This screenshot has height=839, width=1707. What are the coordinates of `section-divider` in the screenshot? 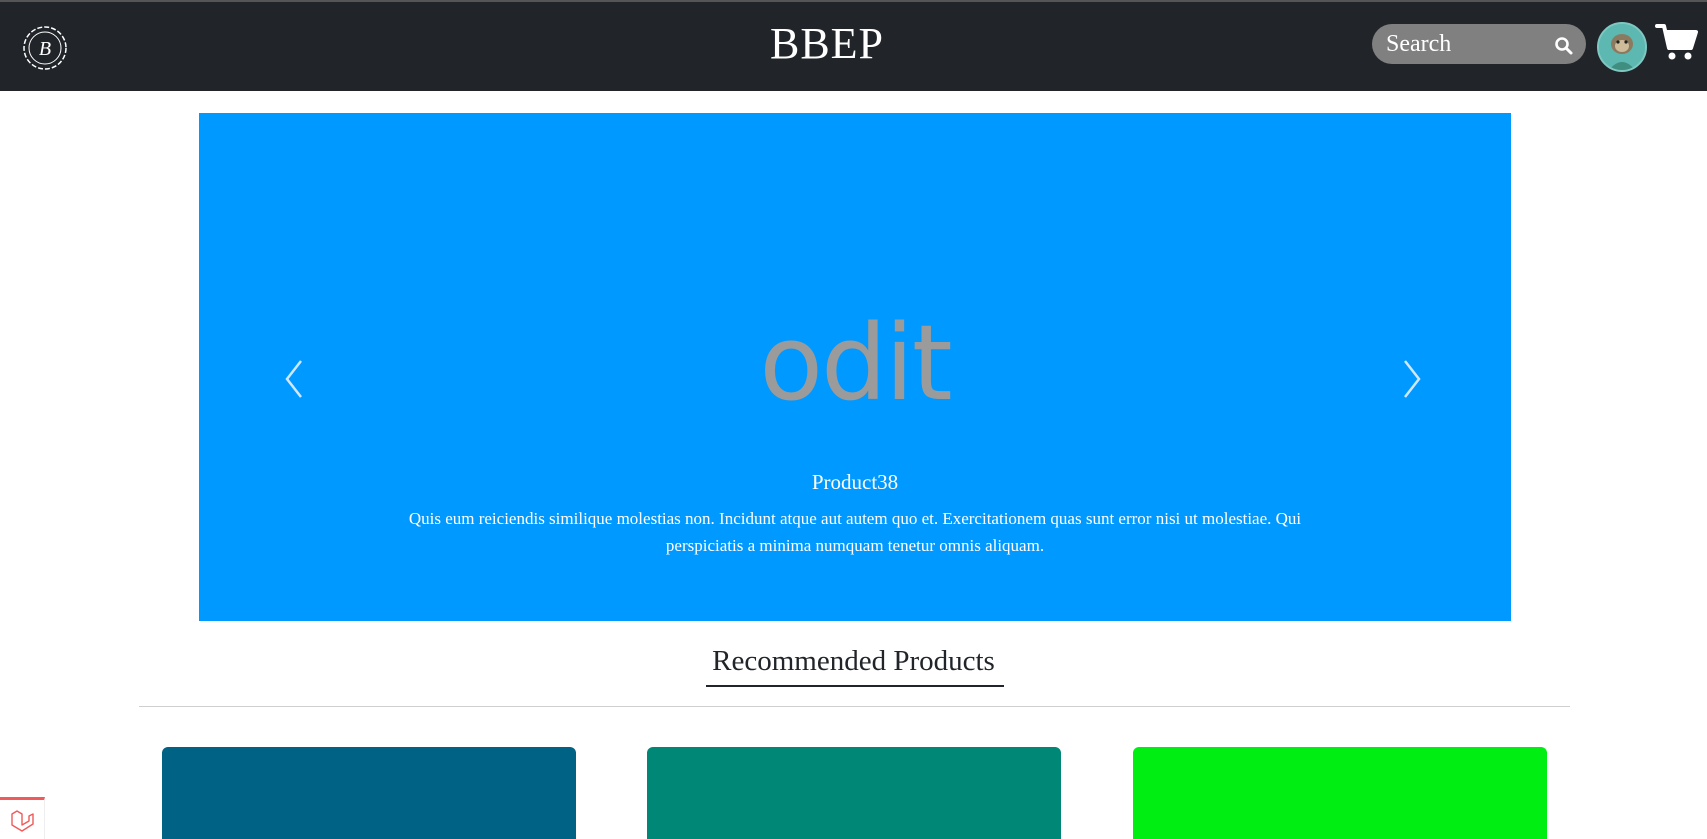 It's located at (854, 706).